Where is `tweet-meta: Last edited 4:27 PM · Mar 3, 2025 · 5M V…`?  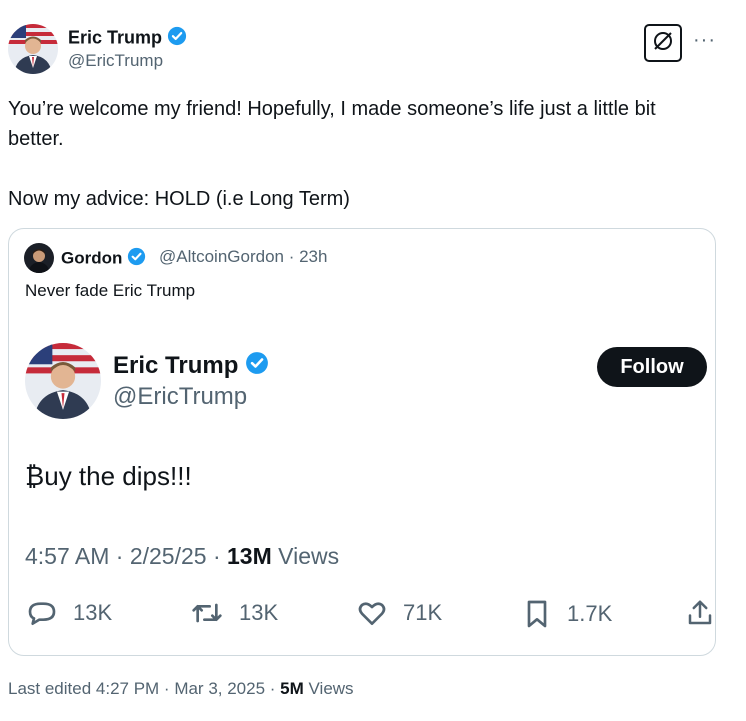 tweet-meta: Last edited 4:27 PM · Mar 3, 2025 · 5M V… is located at coordinates (181, 689).